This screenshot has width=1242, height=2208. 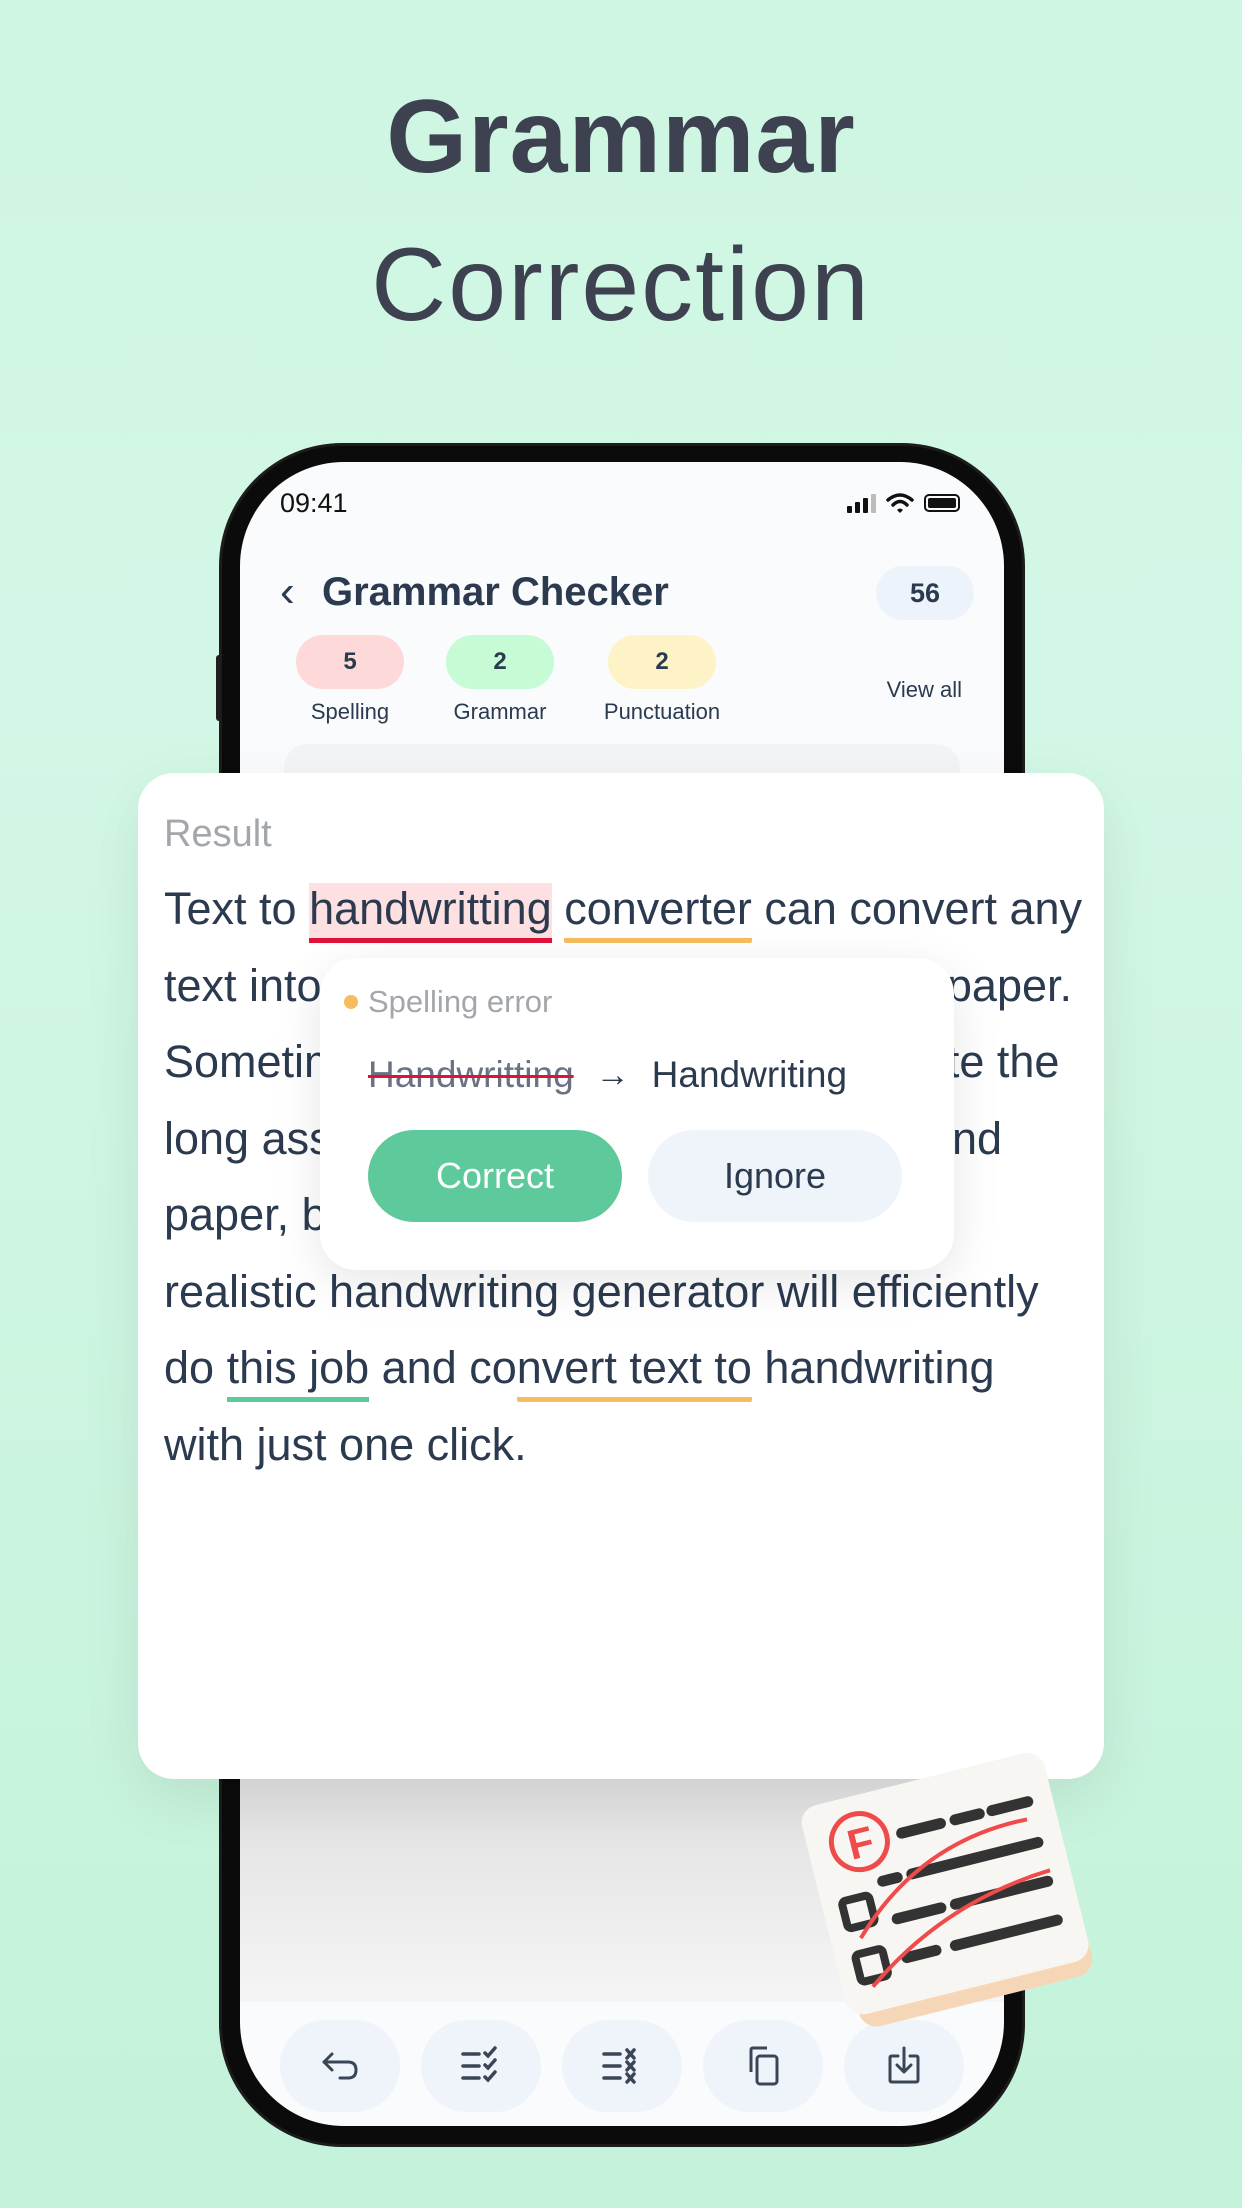 I want to click on flagged-word: handwritting, so click(x=430, y=913).